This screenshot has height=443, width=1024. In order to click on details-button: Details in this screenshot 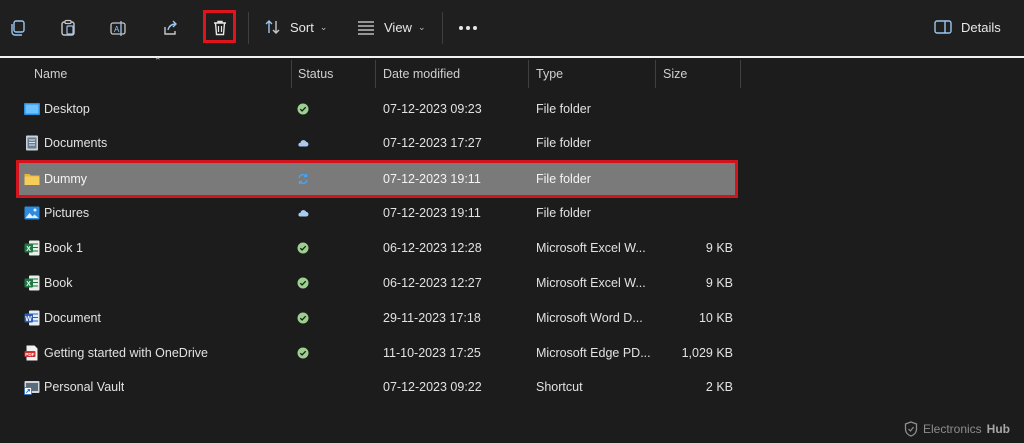, I will do `click(967, 27)`.